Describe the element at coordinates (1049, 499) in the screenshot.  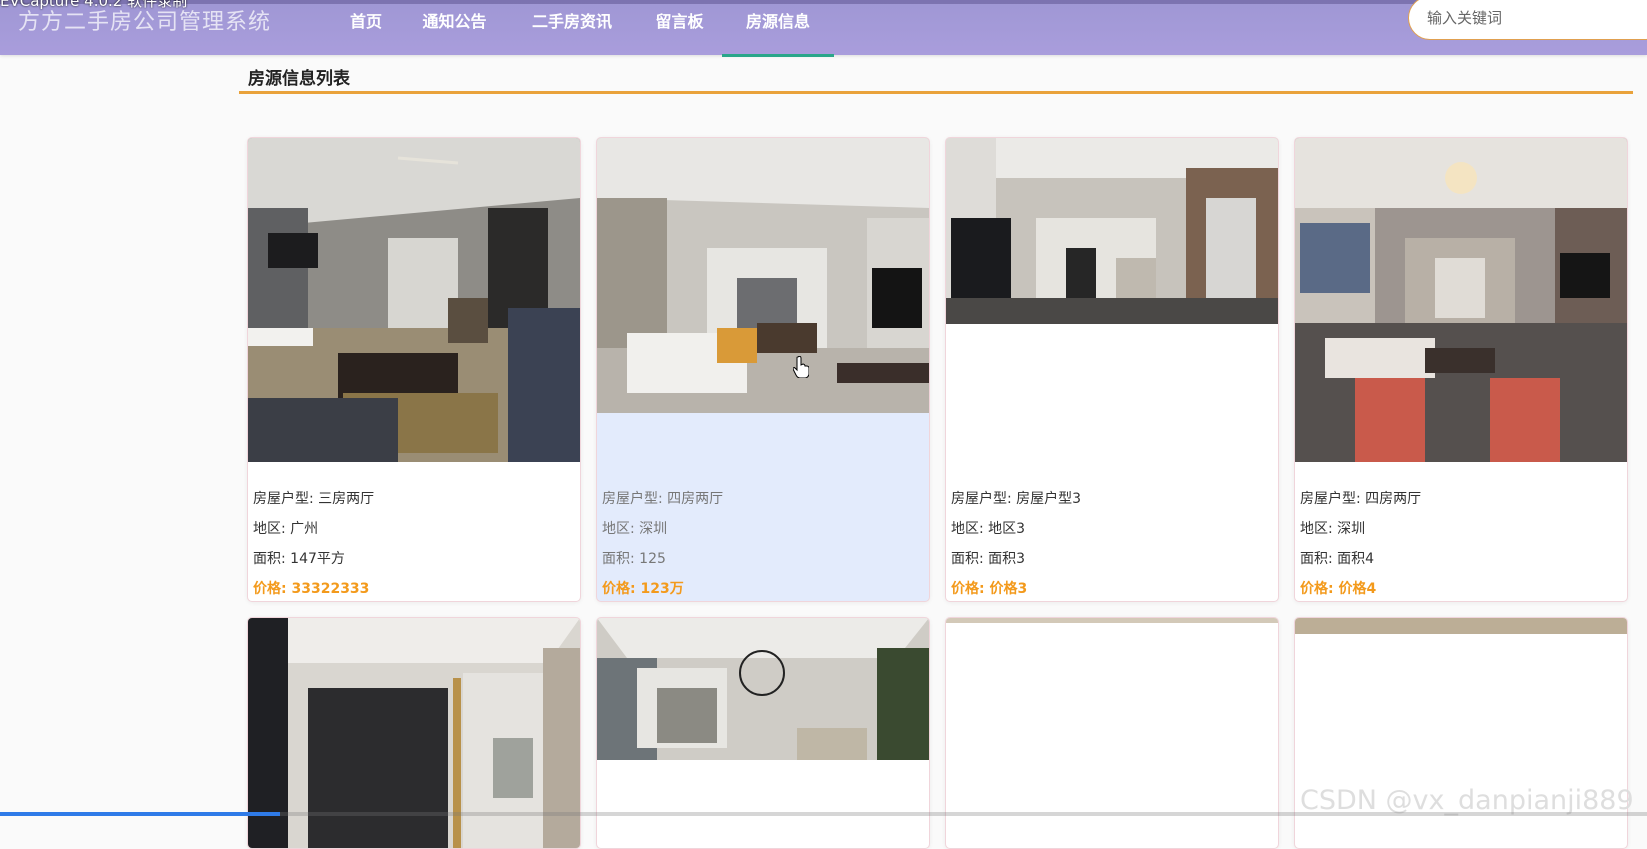
I see `house-type-value: 房屋户型3` at that location.